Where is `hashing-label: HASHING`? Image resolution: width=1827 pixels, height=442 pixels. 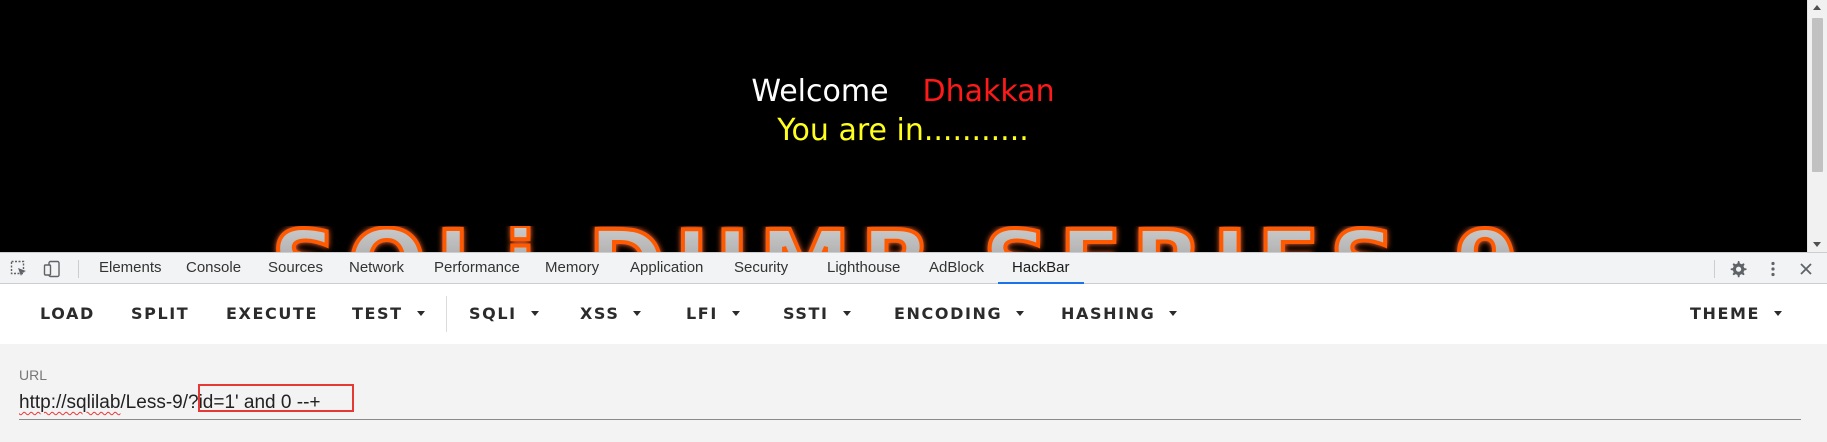
hashing-label: HASHING is located at coordinates (1108, 313).